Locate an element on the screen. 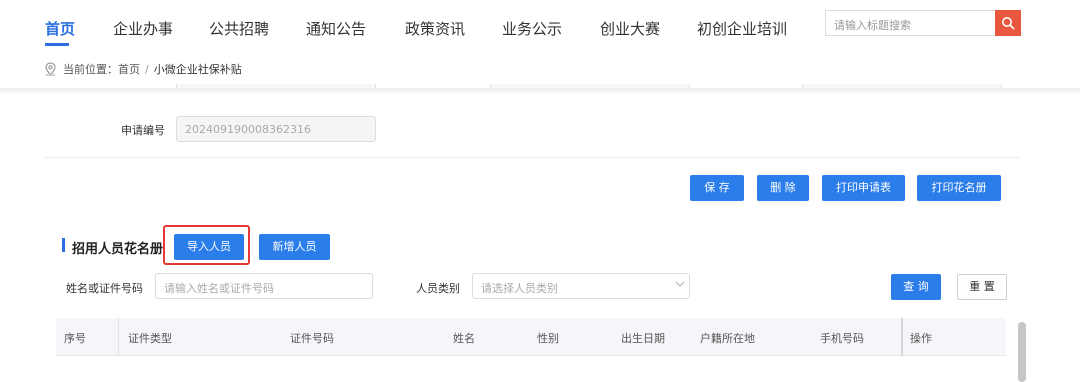 This screenshot has height=382, width=1080. query-button: 查 询 is located at coordinates (916, 287).